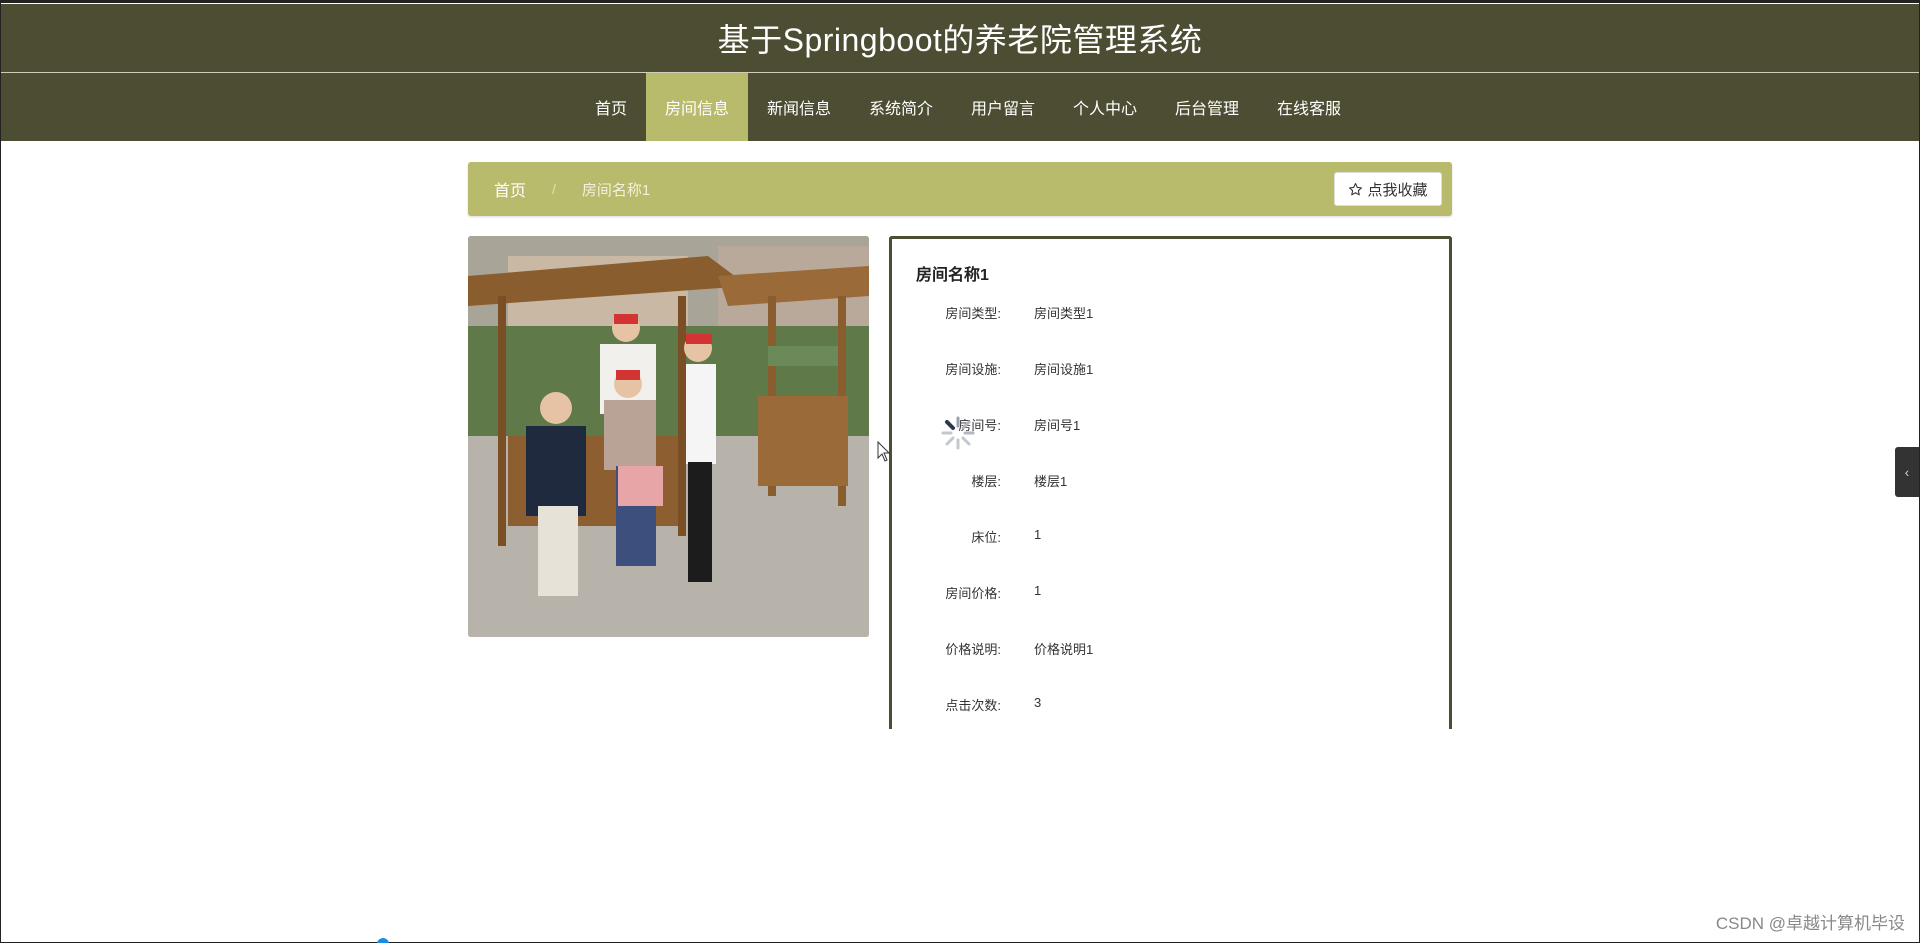 This screenshot has height=943, width=1920. What do you see at coordinates (1170, 499) in the screenshot?
I see `detail-row: 楼层: 楼层1` at bounding box center [1170, 499].